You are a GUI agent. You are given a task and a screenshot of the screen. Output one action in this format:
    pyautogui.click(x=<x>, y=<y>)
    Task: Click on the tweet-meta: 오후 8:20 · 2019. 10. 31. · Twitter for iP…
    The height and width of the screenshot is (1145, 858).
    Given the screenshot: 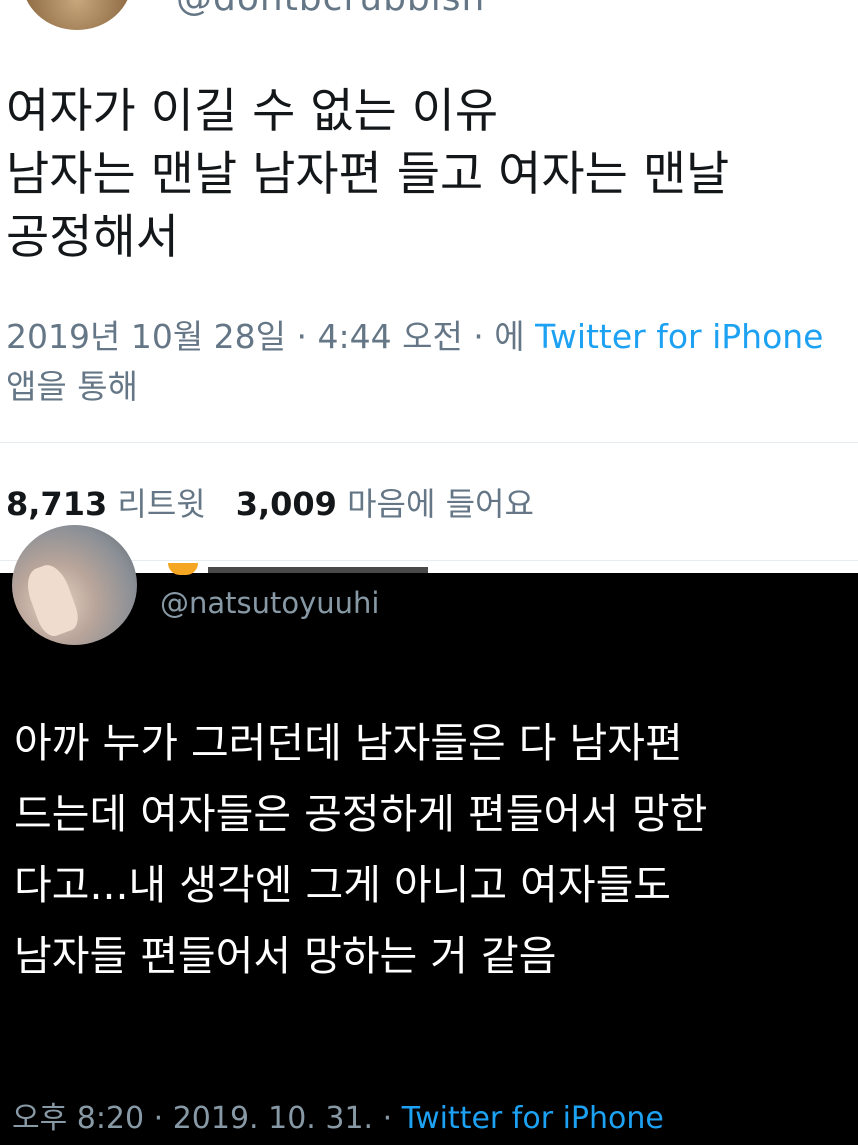 What is the action you would take?
    pyautogui.click(x=338, y=1115)
    